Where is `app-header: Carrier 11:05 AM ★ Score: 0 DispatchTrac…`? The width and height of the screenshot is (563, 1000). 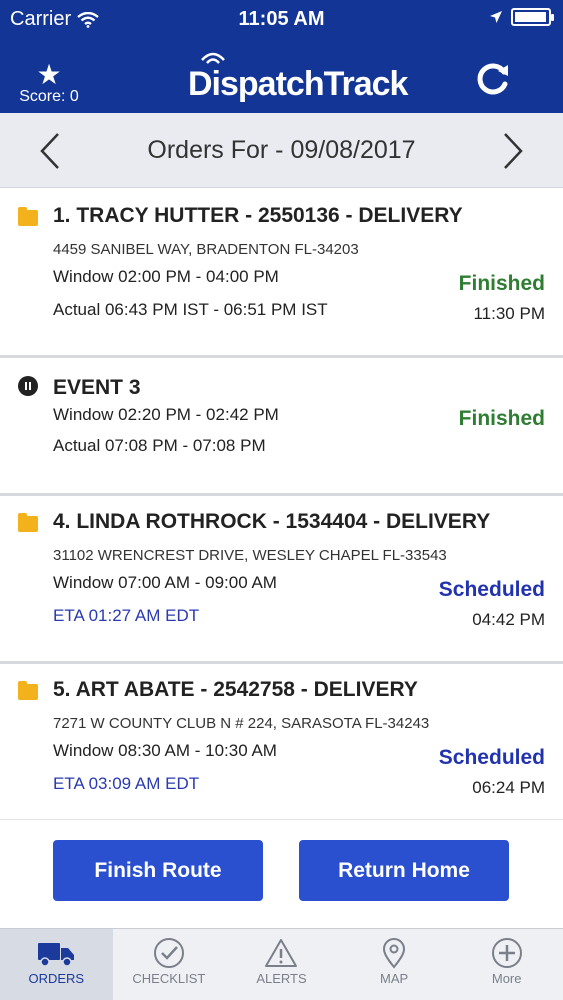 app-header: Carrier 11:05 AM ★ Score: 0 DispatchTrac… is located at coordinates (281, 56).